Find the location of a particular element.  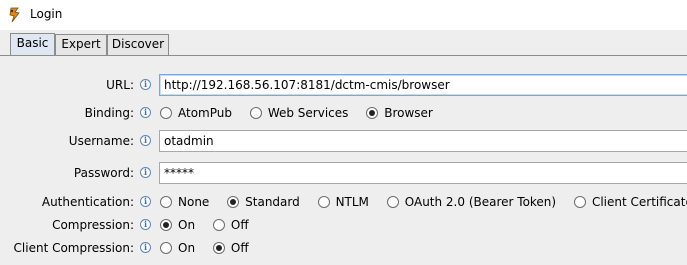

auth-option-standard: Standard is located at coordinates (263, 203).